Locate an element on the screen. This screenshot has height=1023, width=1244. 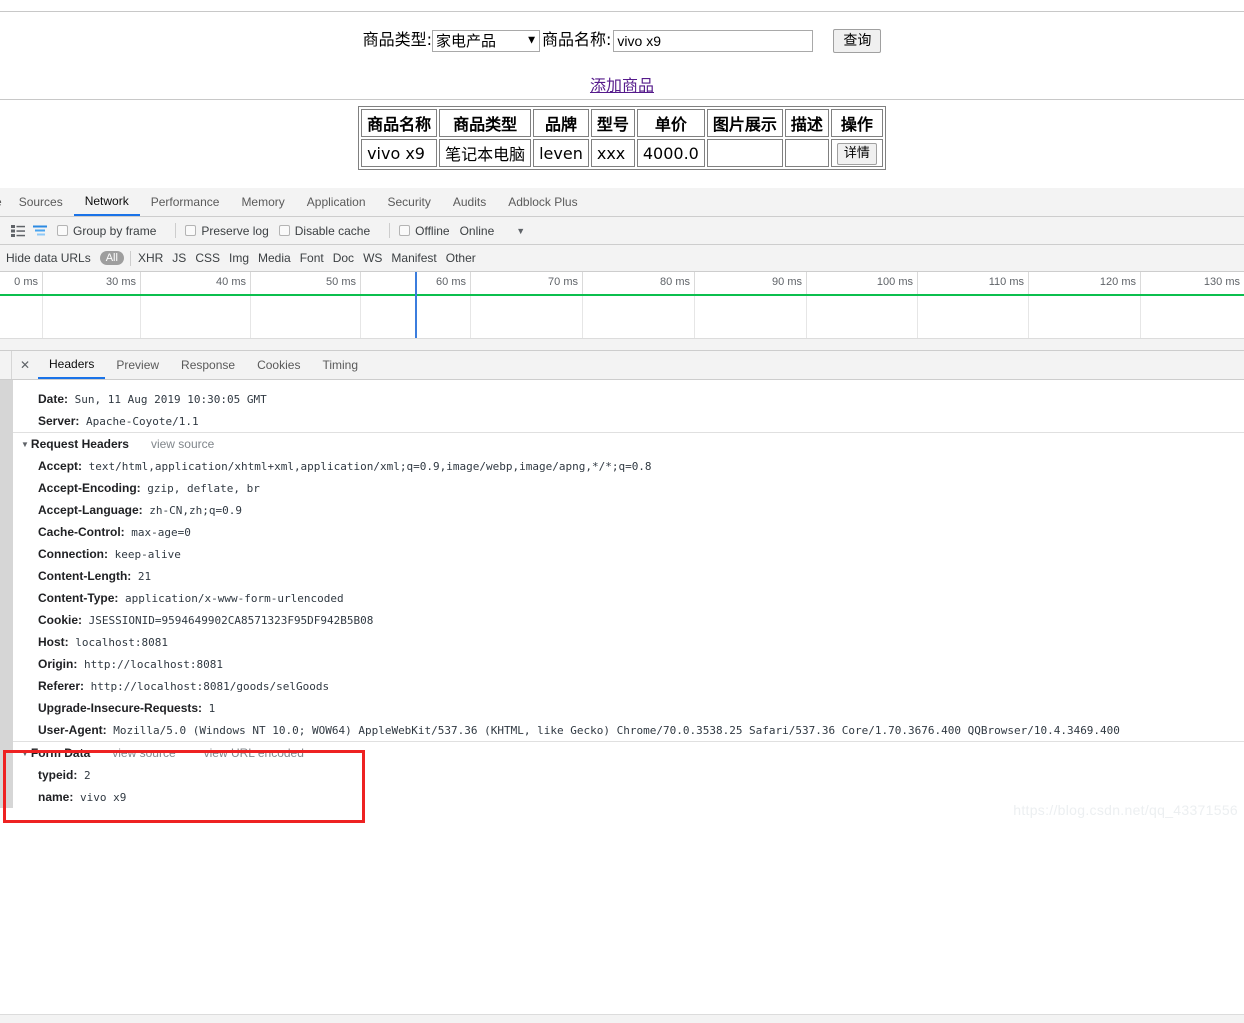
disable-cache-checkbox is located at coordinates (284, 230).